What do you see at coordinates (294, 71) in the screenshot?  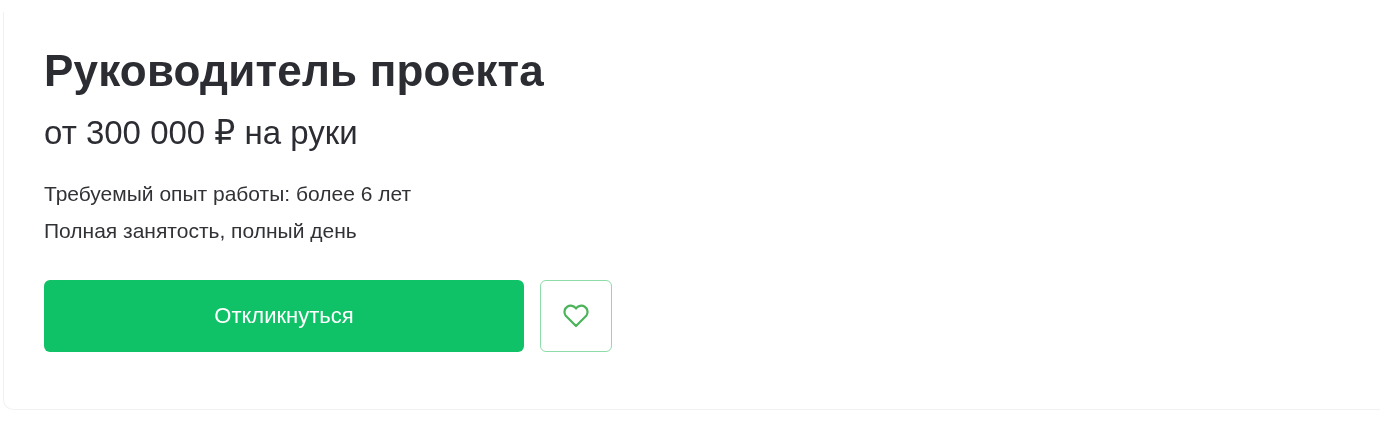 I see `vacancy-title: Руководитель проекта` at bounding box center [294, 71].